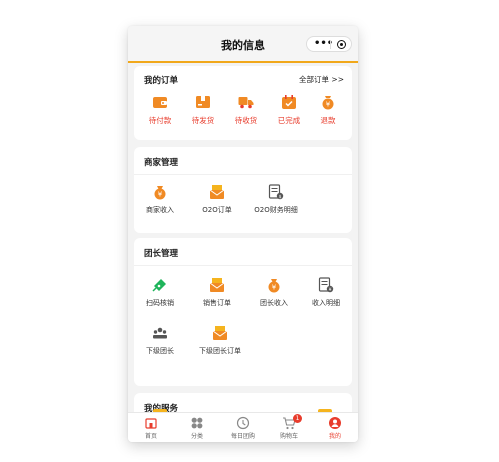 The height and width of the screenshot is (462, 499). What do you see at coordinates (159, 285) in the screenshot?
I see `ticket-icon` at bounding box center [159, 285].